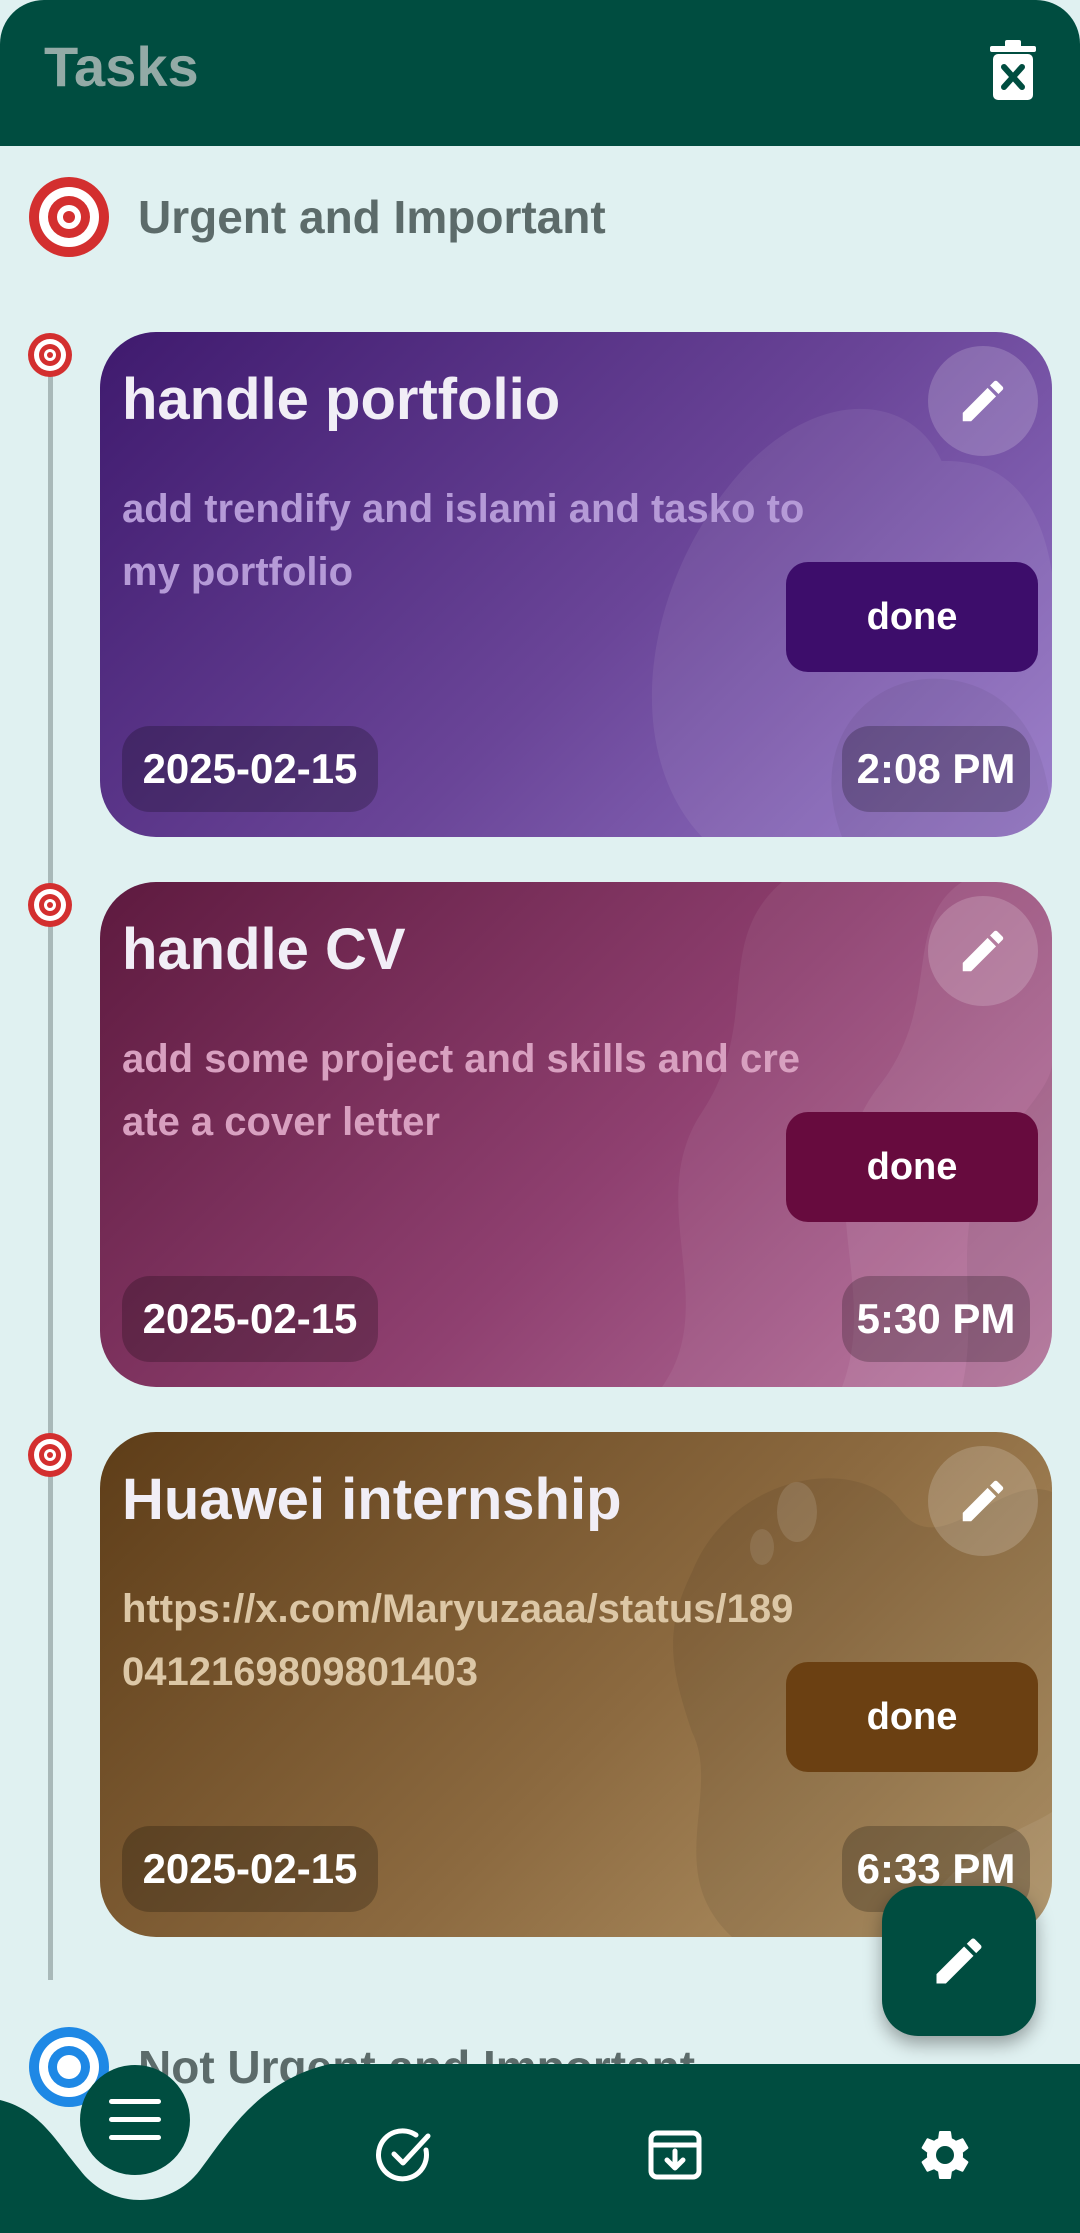 The width and height of the screenshot is (1080, 2233). What do you see at coordinates (936, 1319) in the screenshot?
I see `task-time: 5:30 PM` at bounding box center [936, 1319].